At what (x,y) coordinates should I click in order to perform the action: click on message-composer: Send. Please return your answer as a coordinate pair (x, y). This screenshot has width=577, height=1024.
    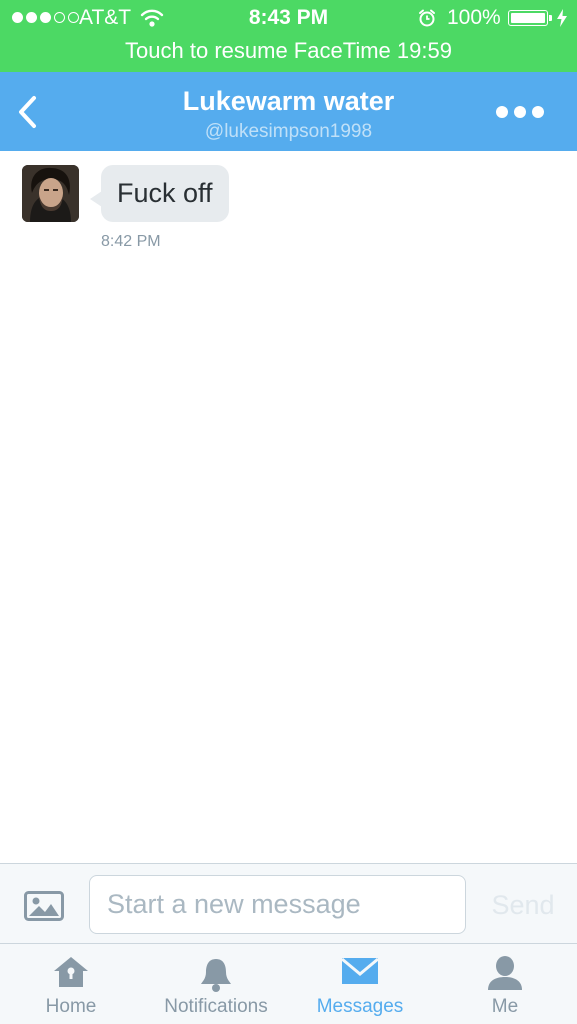
    Looking at the image, I should click on (288, 903).